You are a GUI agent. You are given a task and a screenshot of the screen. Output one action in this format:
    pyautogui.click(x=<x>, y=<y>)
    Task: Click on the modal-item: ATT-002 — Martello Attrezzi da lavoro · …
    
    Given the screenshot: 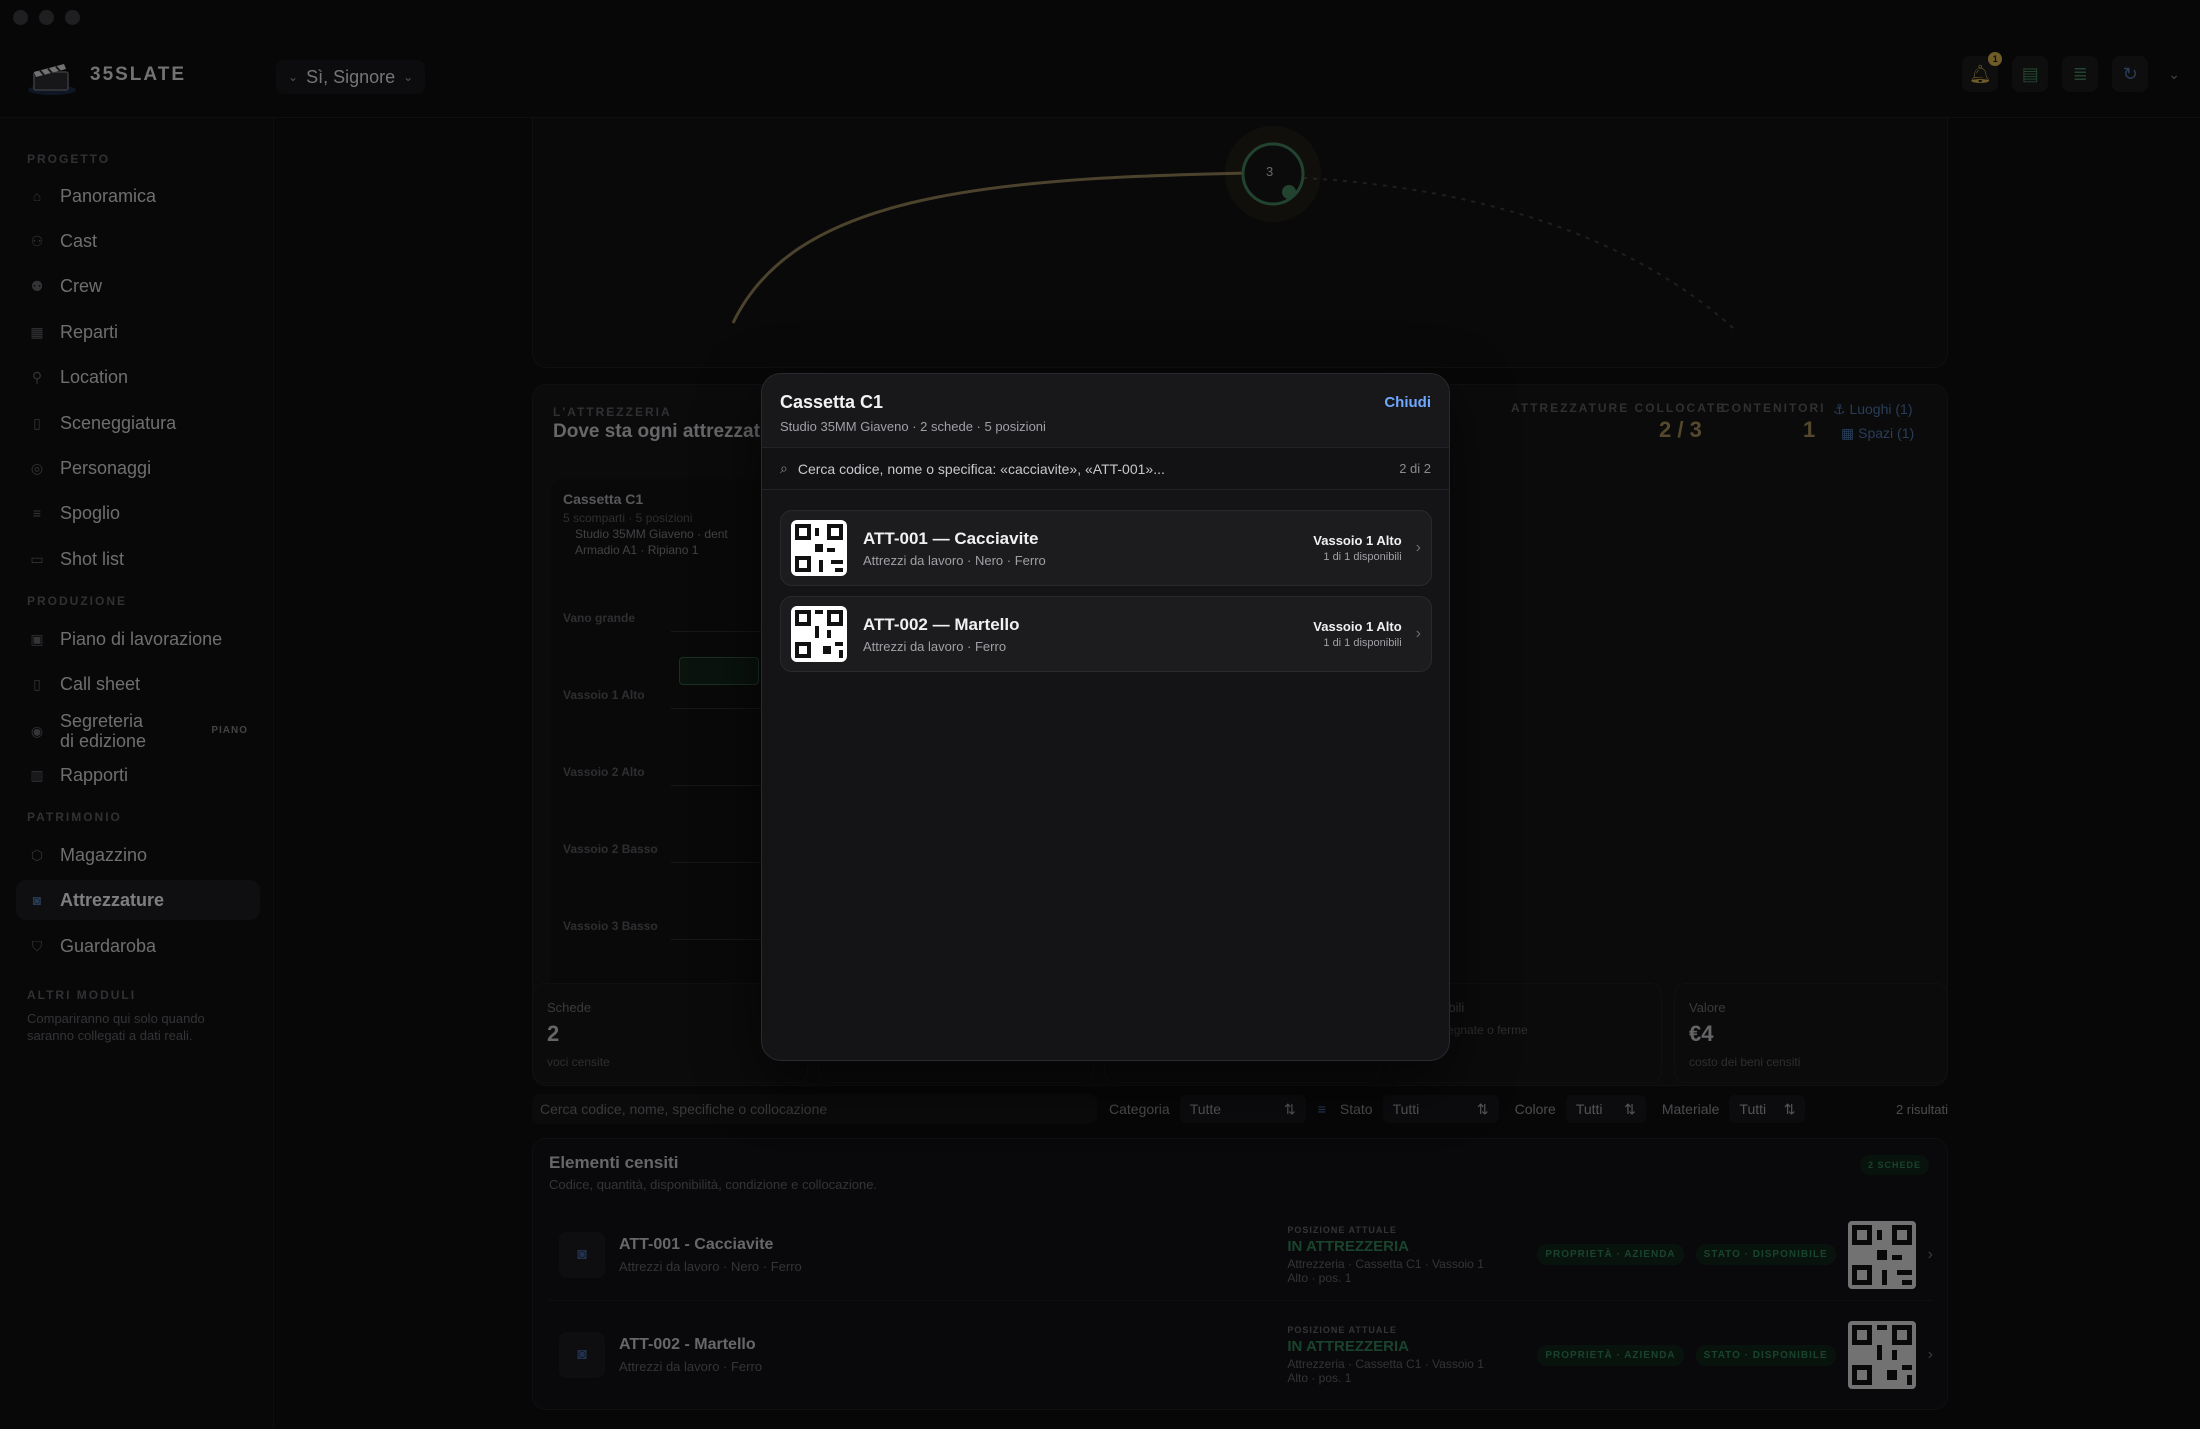 What is the action you would take?
    pyautogui.click(x=1106, y=634)
    